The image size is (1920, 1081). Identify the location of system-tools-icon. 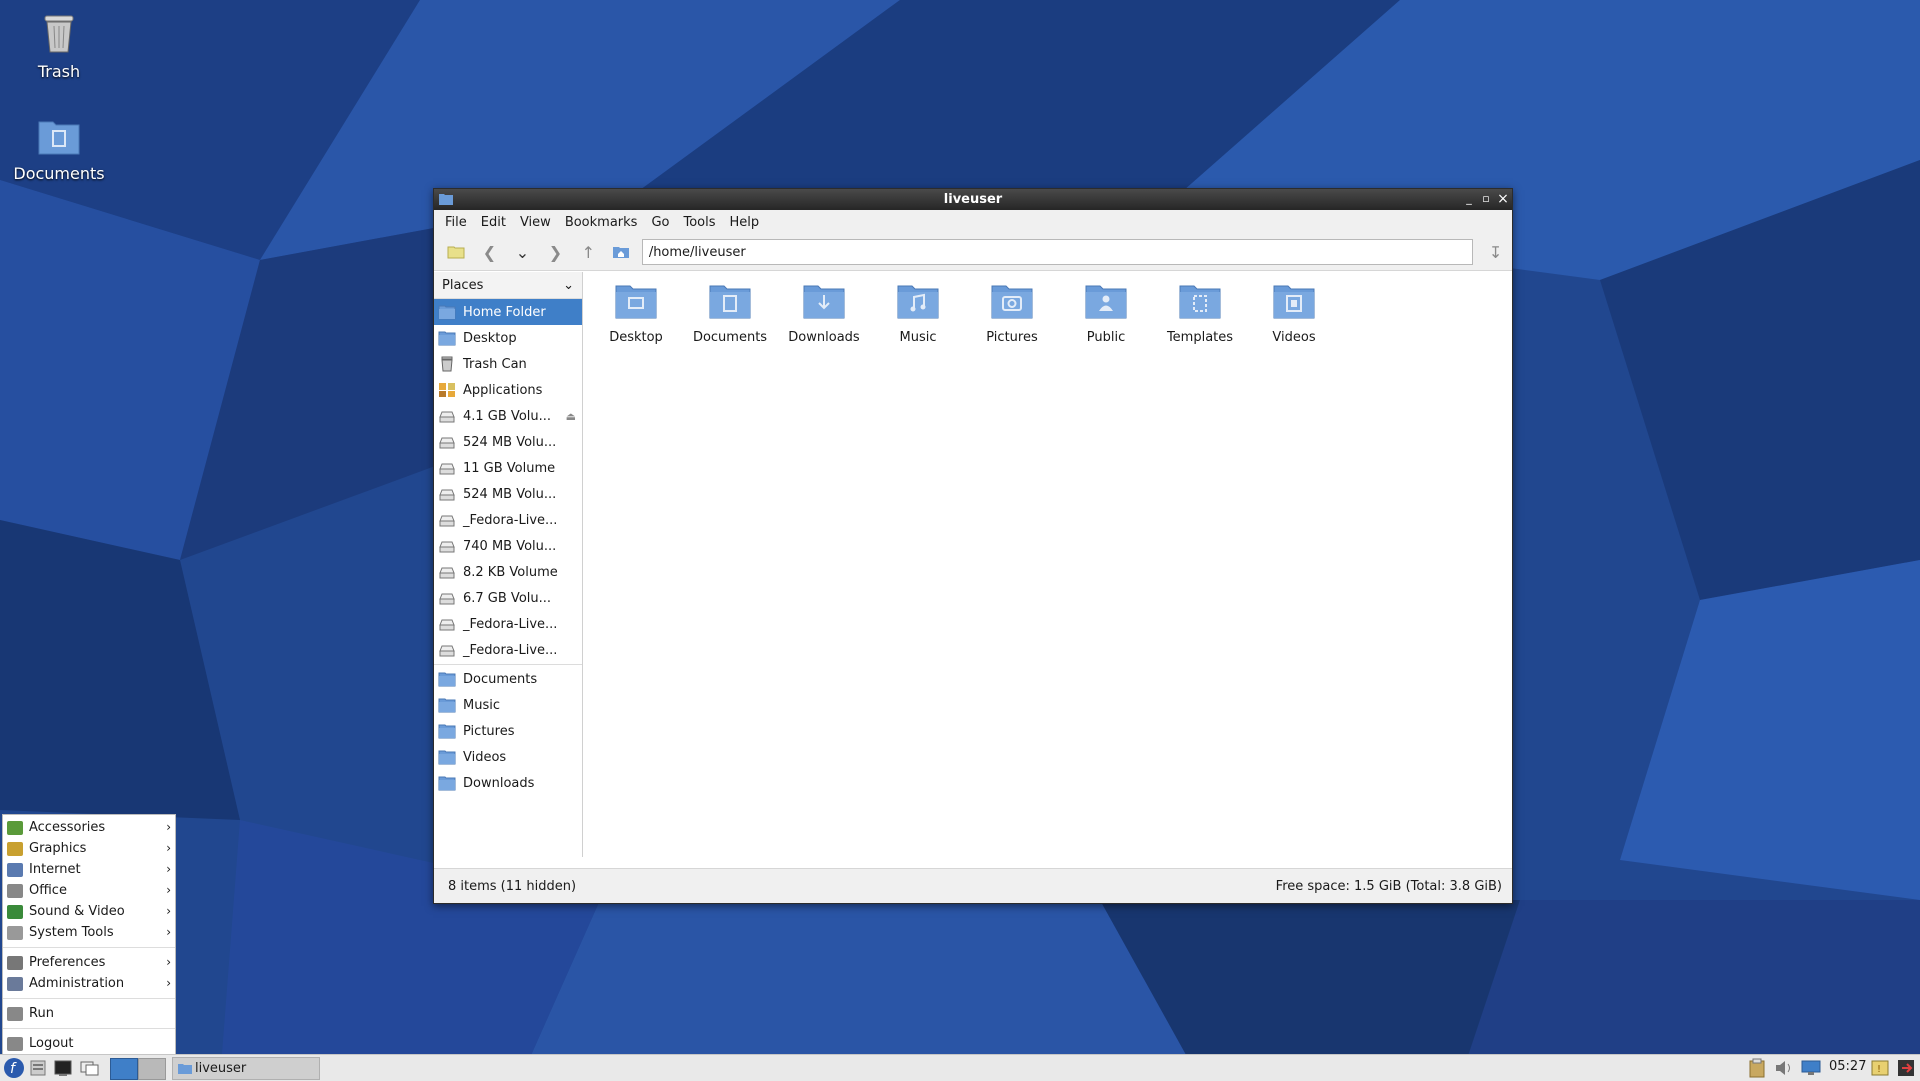
(15, 932).